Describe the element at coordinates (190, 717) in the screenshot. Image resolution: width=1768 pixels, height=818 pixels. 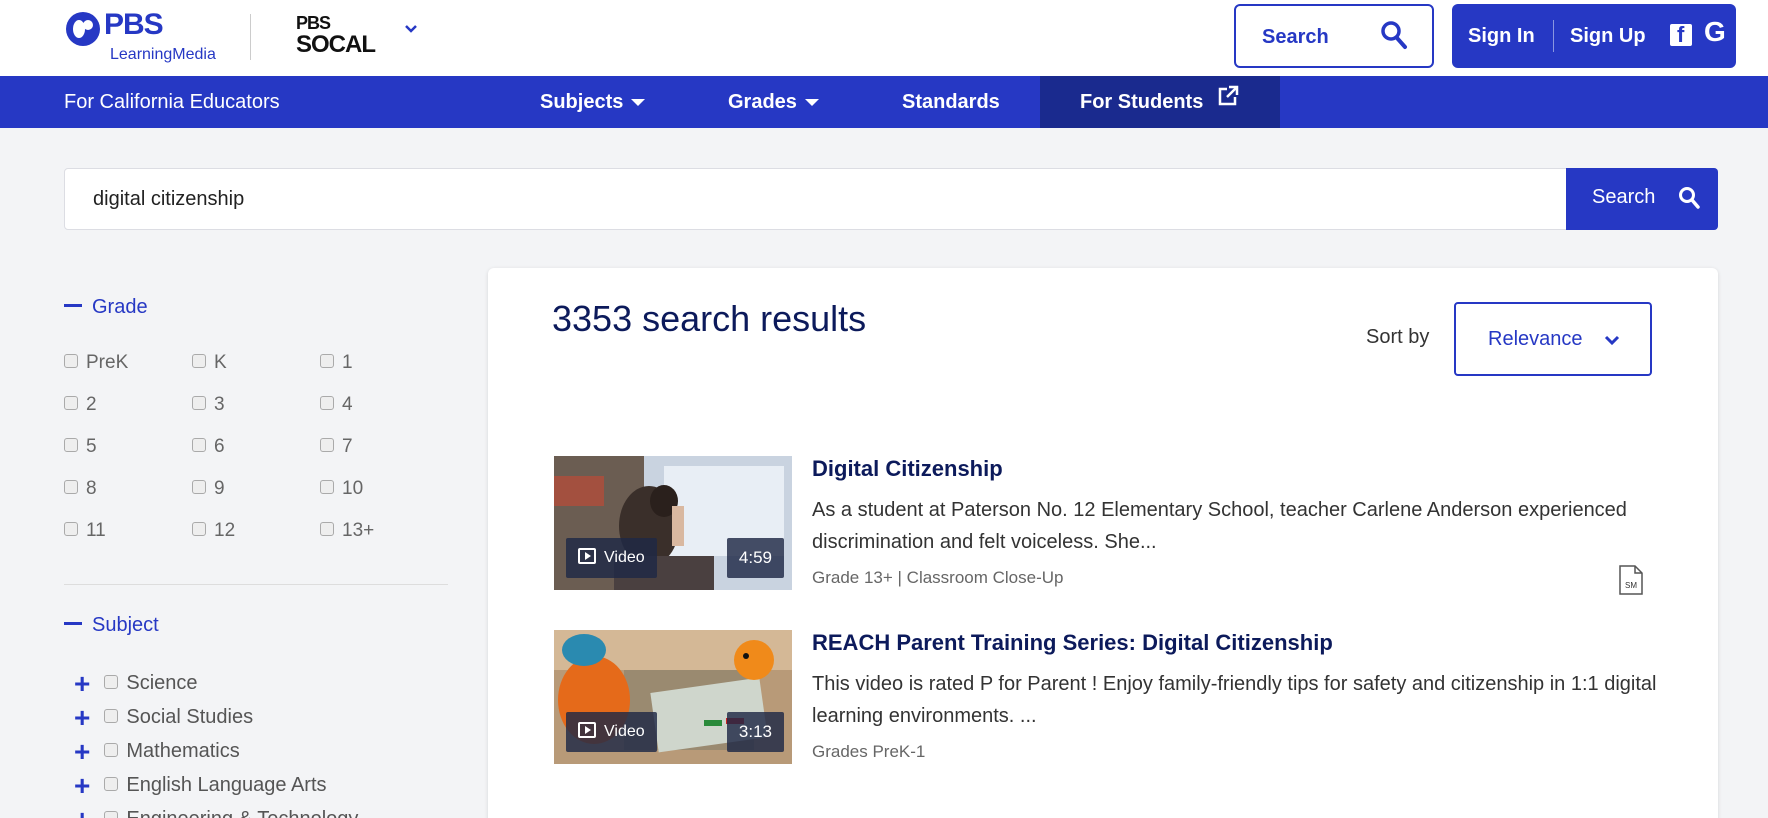
I see `subject-option-label: Social Studies` at that location.